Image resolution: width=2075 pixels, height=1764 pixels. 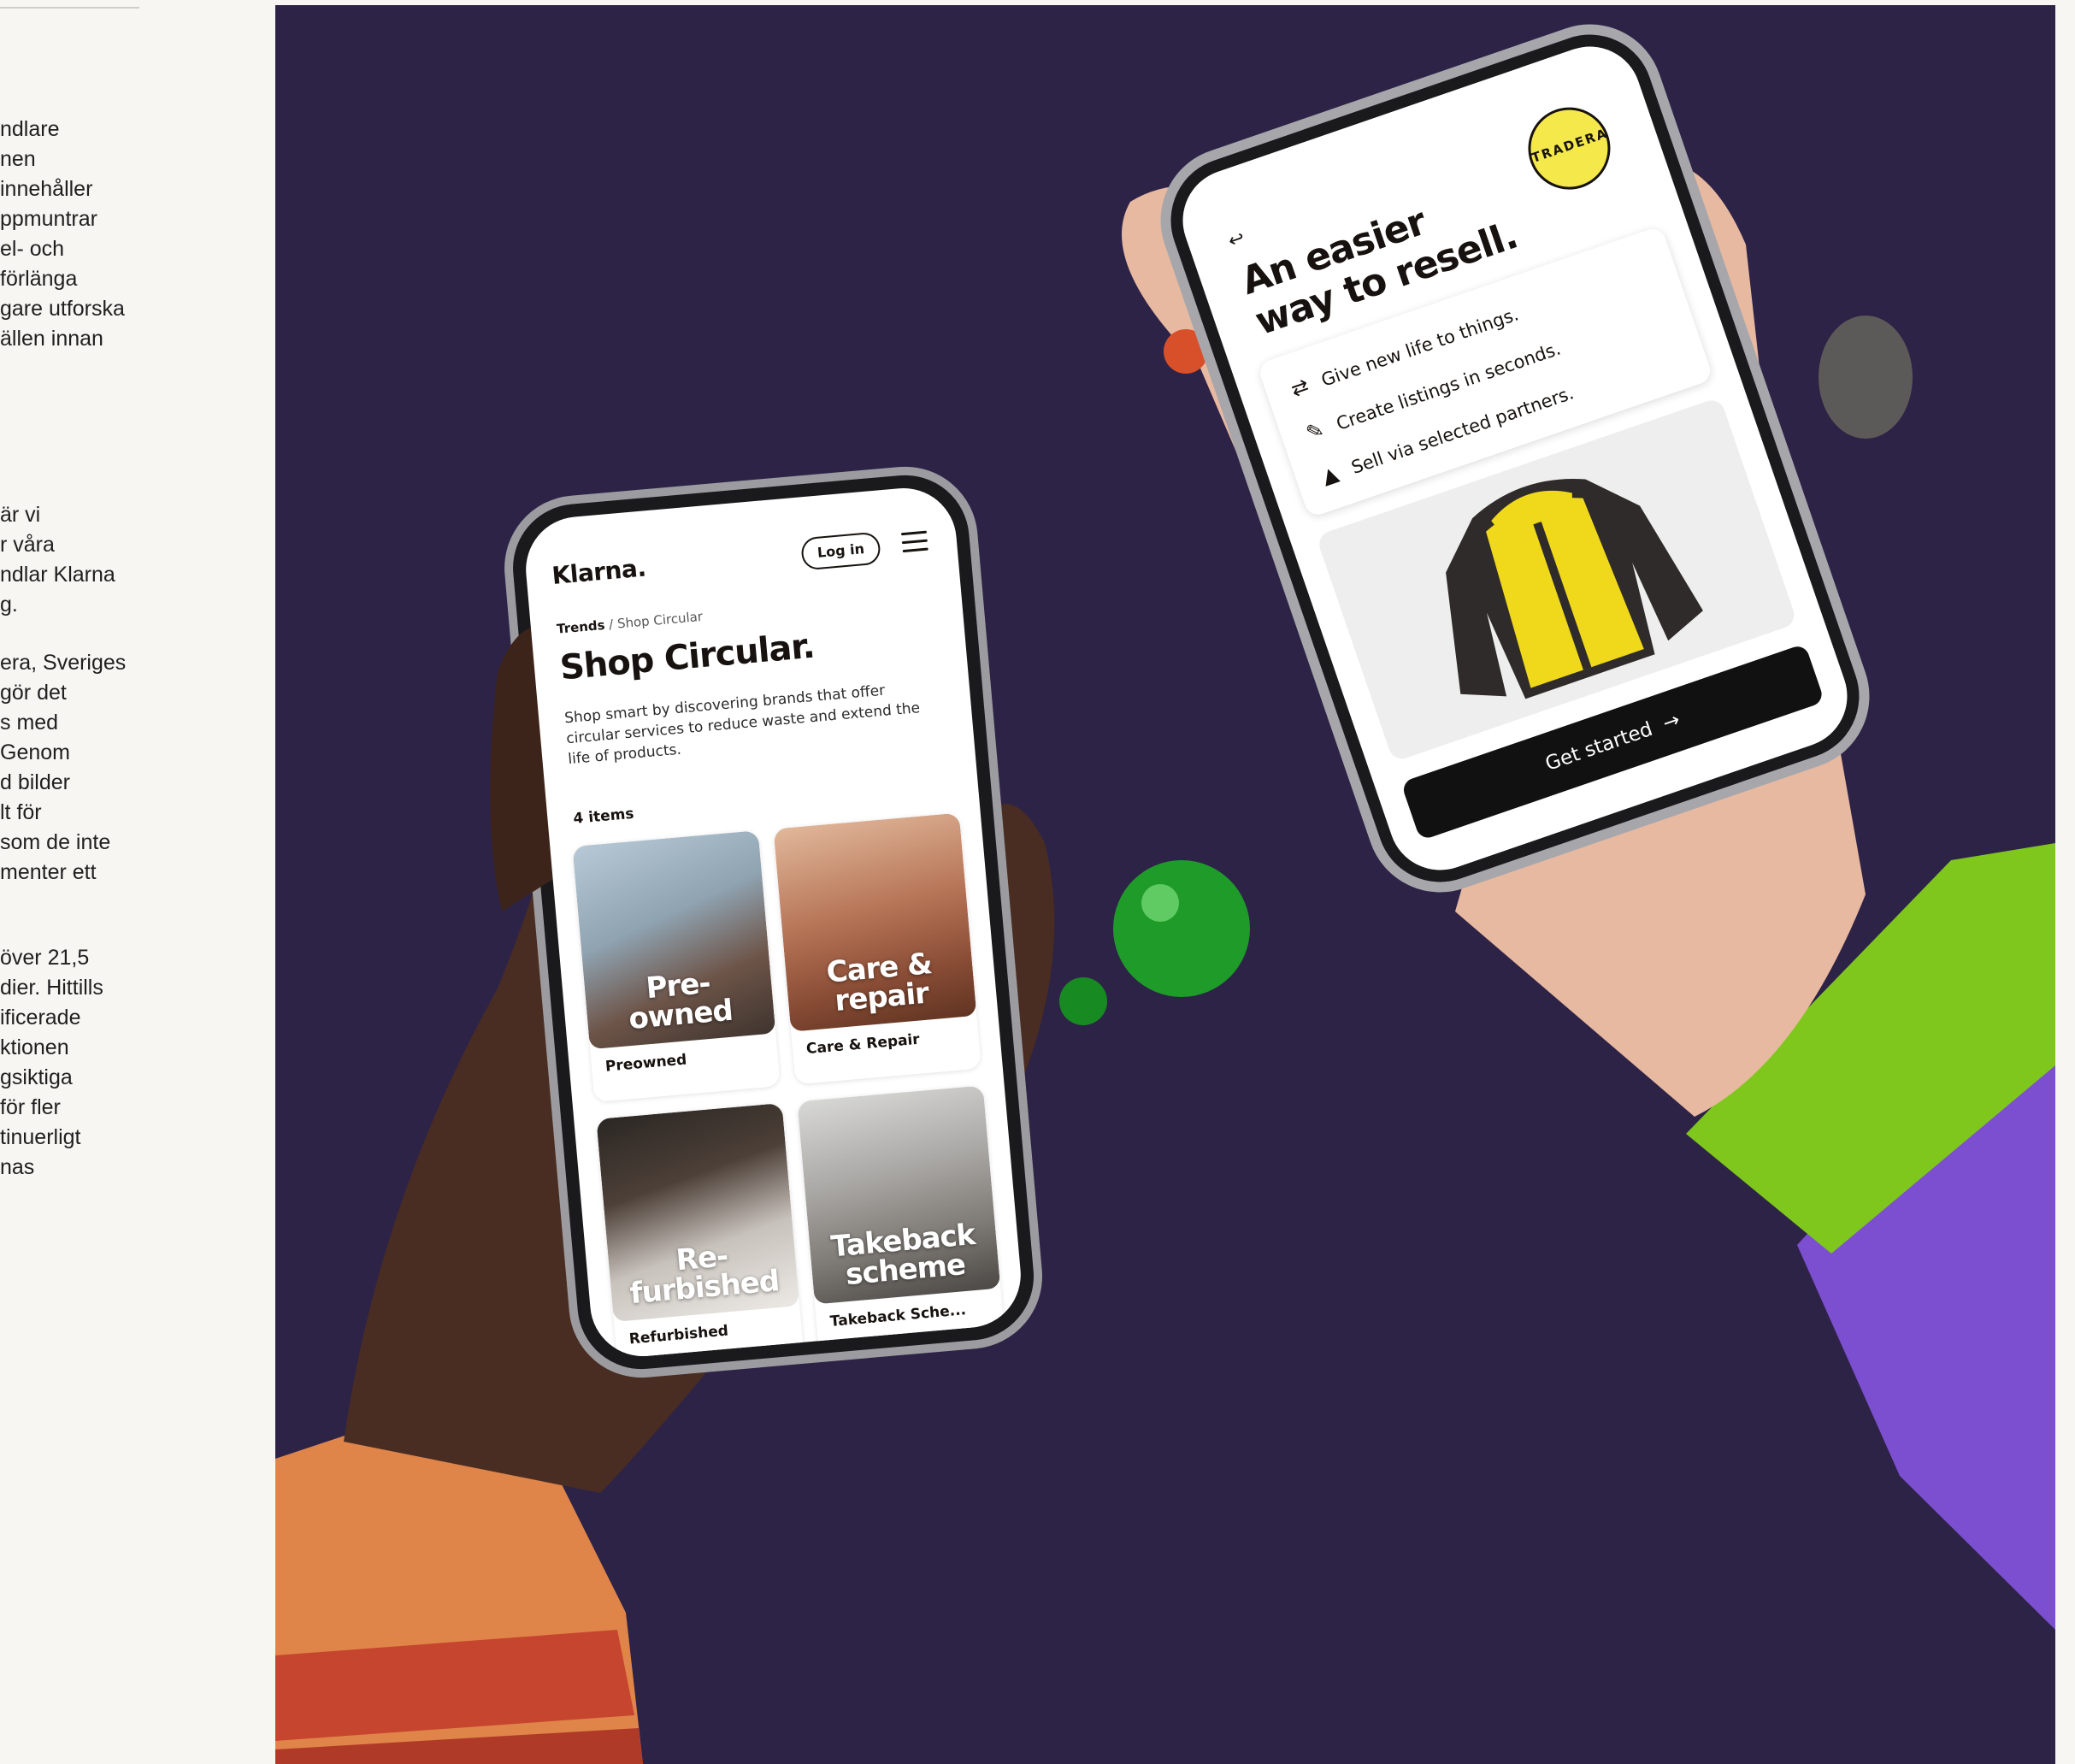 I want to click on card-image: Pre- owned, so click(x=674, y=940).